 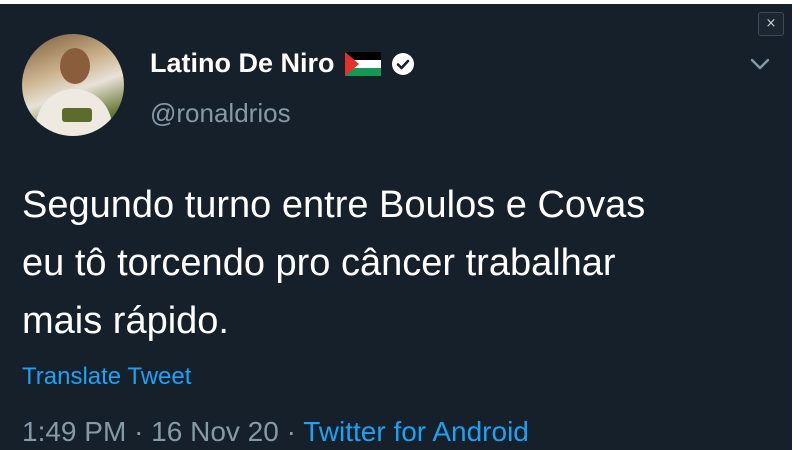 I want to click on author-name-row: Latino De Niro, so click(x=282, y=63).